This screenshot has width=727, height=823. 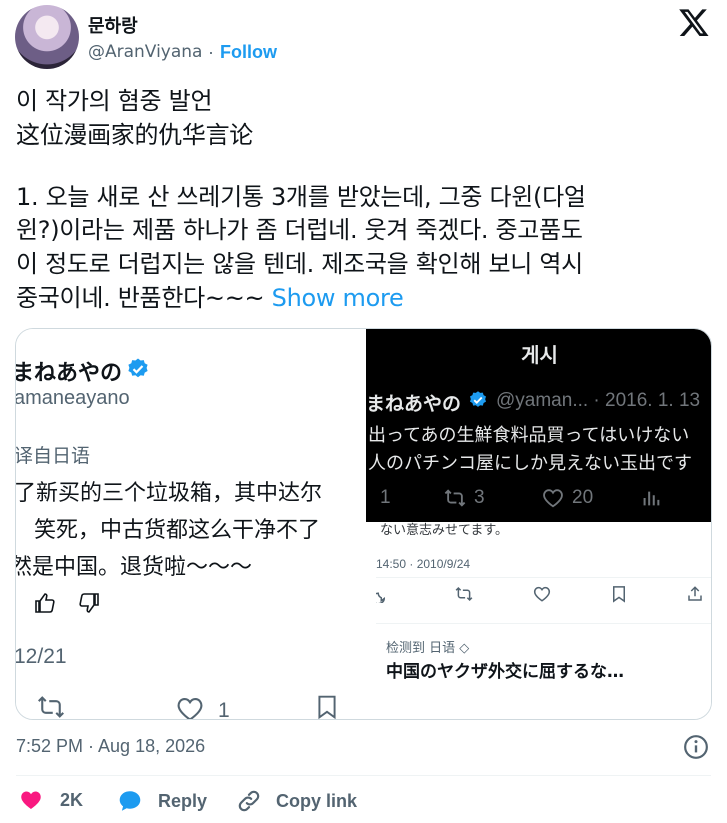 I want to click on user-handle: @AranViyana, so click(x=145, y=52).